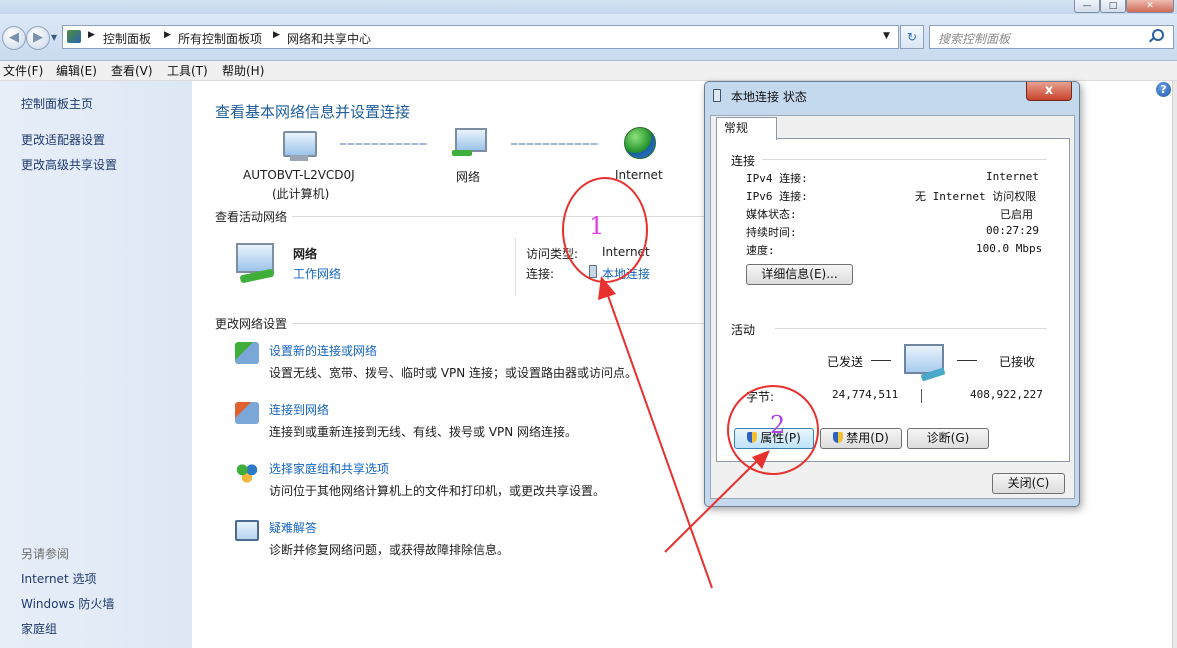 Image resolution: width=1177 pixels, height=648 pixels. I want to click on annotation-number-1: 1, so click(597, 226).